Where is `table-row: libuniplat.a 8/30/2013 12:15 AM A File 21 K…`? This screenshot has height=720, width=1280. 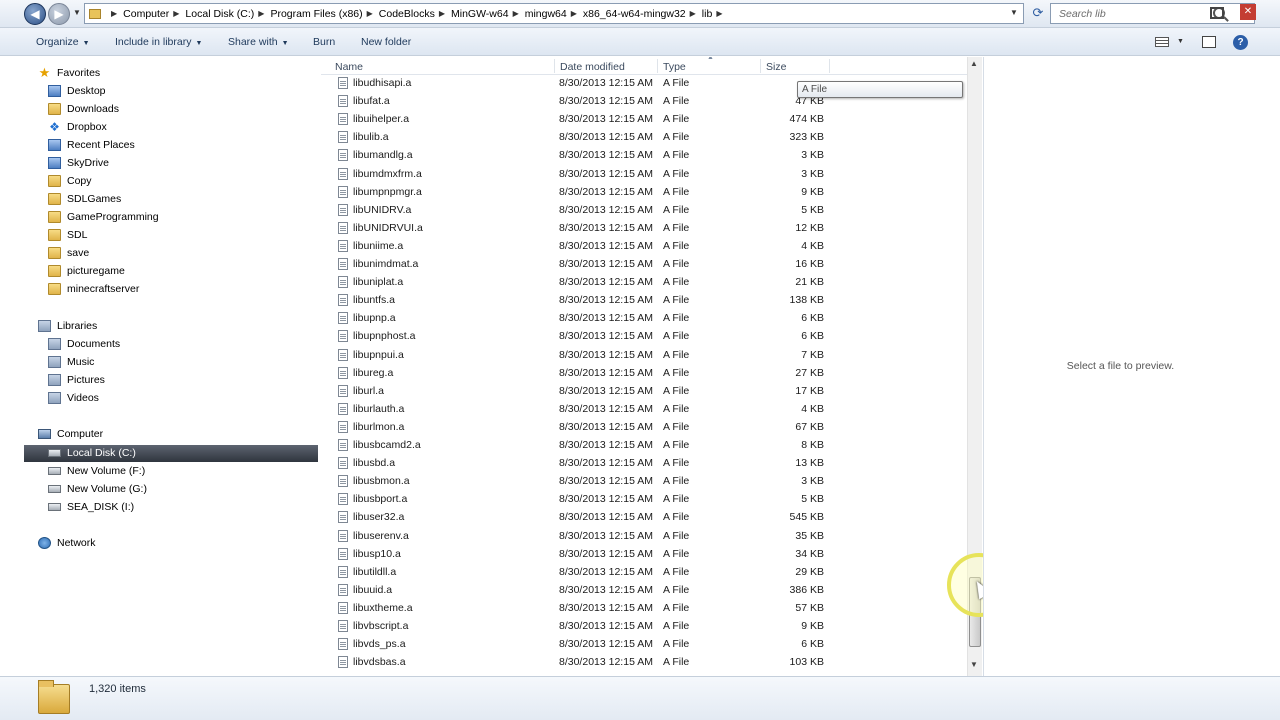 table-row: libuniplat.a 8/30/2013 12:15 AM A File 21 K… is located at coordinates (644, 282).